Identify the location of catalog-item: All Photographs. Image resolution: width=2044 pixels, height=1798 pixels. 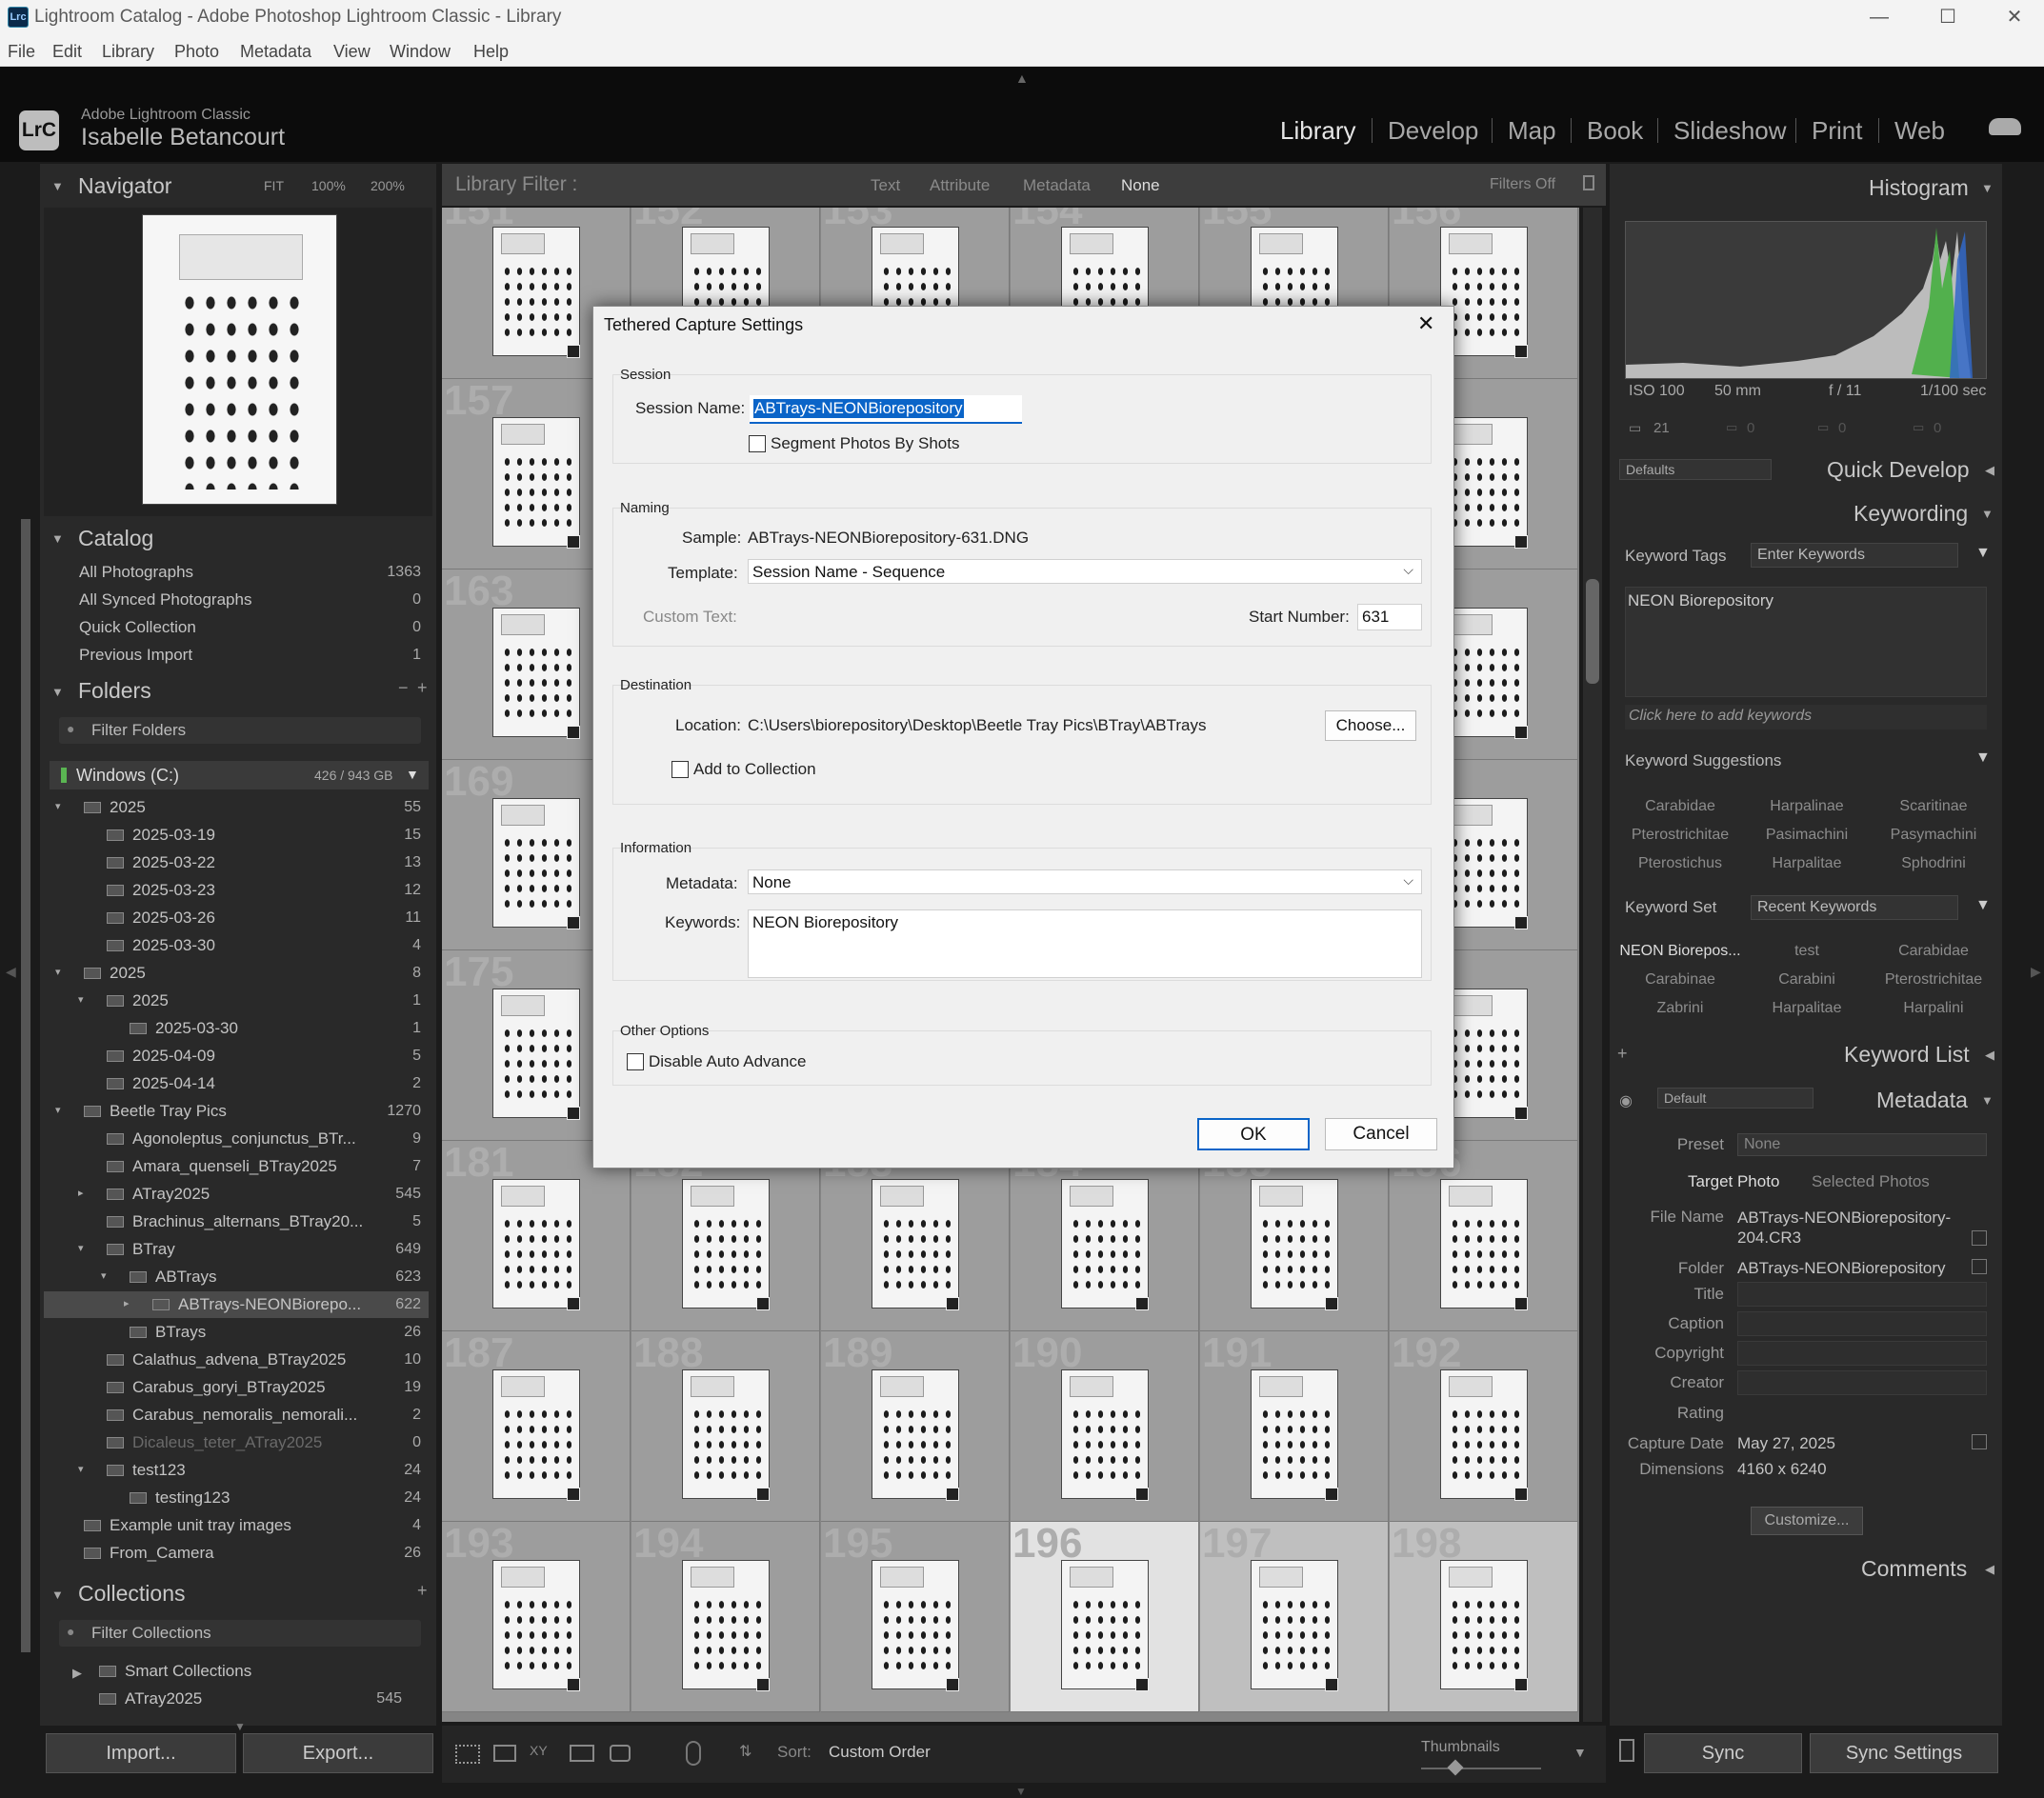
(136, 572).